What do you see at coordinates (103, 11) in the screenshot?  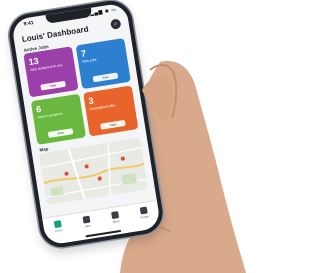 I see `status-icons: ▂▄▆ ◉ ▭` at bounding box center [103, 11].